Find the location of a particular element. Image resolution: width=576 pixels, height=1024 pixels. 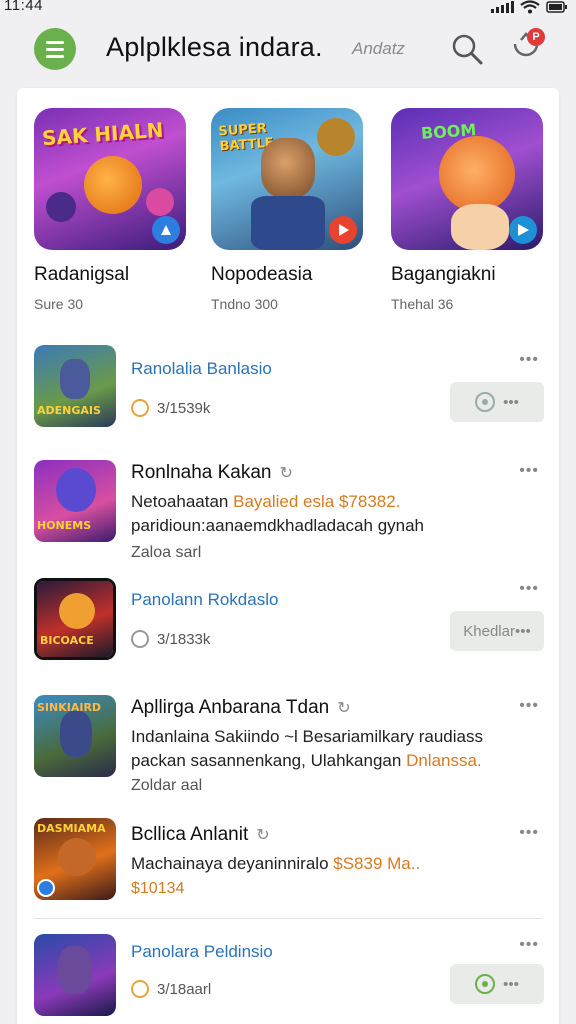

app-sub: Zaloa sarl is located at coordinates (166, 552).